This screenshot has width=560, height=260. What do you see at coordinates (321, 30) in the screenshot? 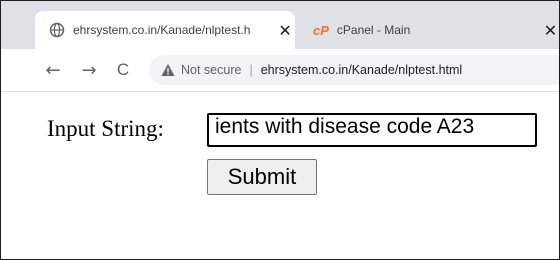
I see `cpanel-icon: cP` at bounding box center [321, 30].